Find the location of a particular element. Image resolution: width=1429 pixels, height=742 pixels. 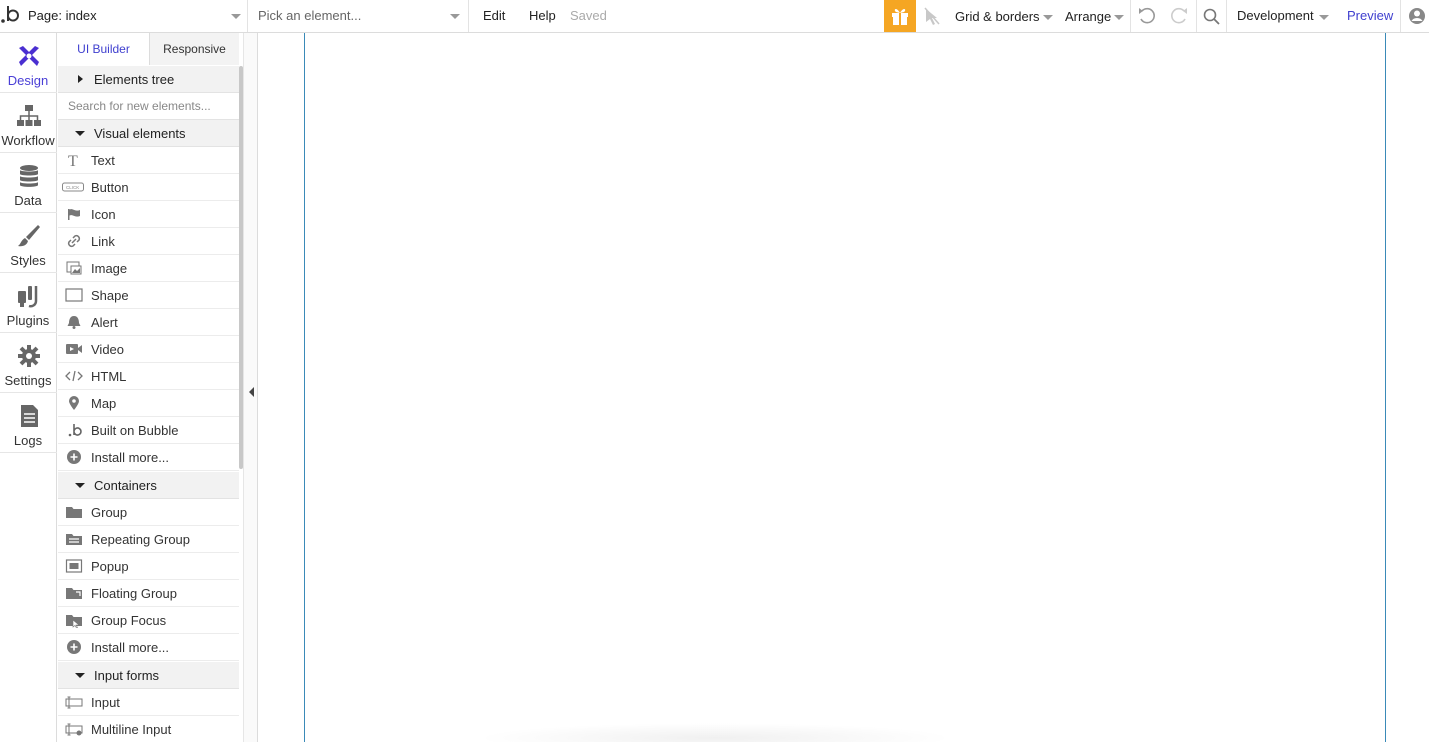

section-visual-elements: Visual elements is located at coordinates (148, 133).